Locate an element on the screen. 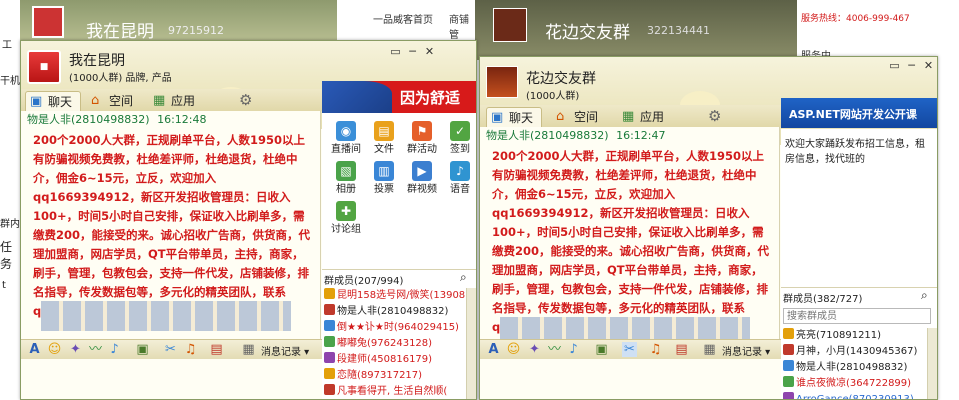  app-album: ▧ 相册 is located at coordinates (346, 178).